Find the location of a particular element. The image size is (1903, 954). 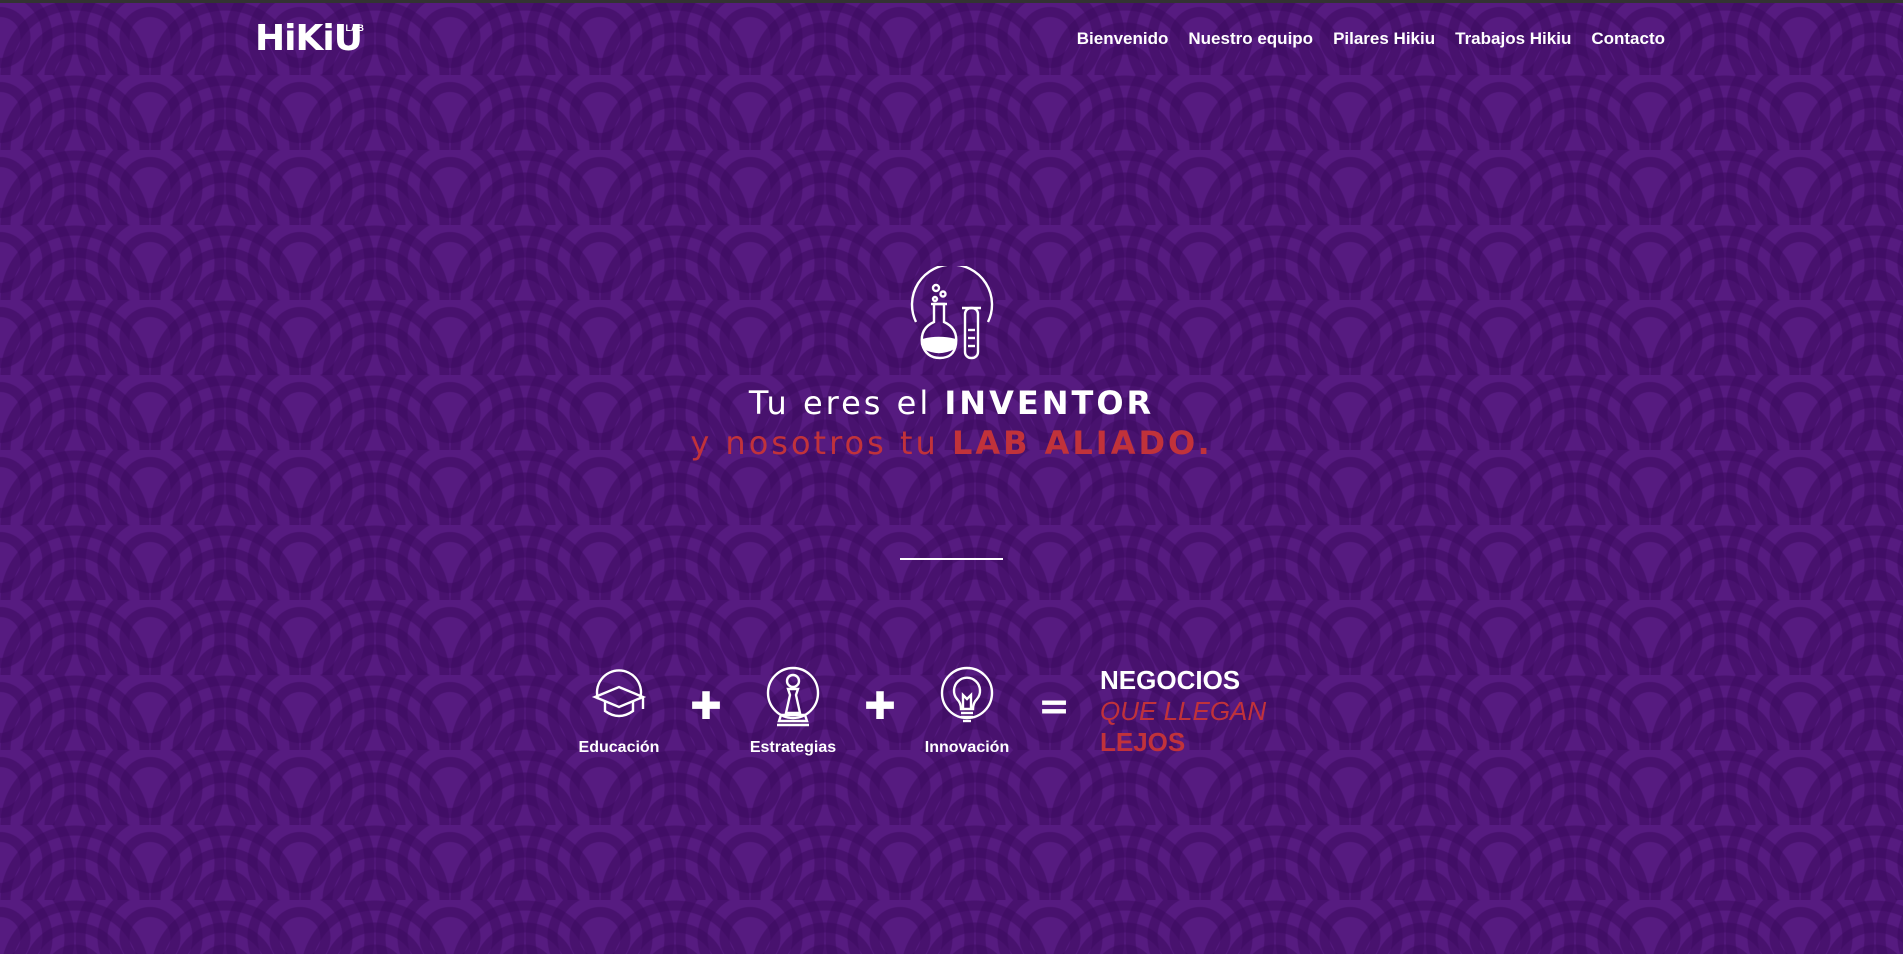

nav-bienvenido: Bienvenido is located at coordinates (1123, 39).